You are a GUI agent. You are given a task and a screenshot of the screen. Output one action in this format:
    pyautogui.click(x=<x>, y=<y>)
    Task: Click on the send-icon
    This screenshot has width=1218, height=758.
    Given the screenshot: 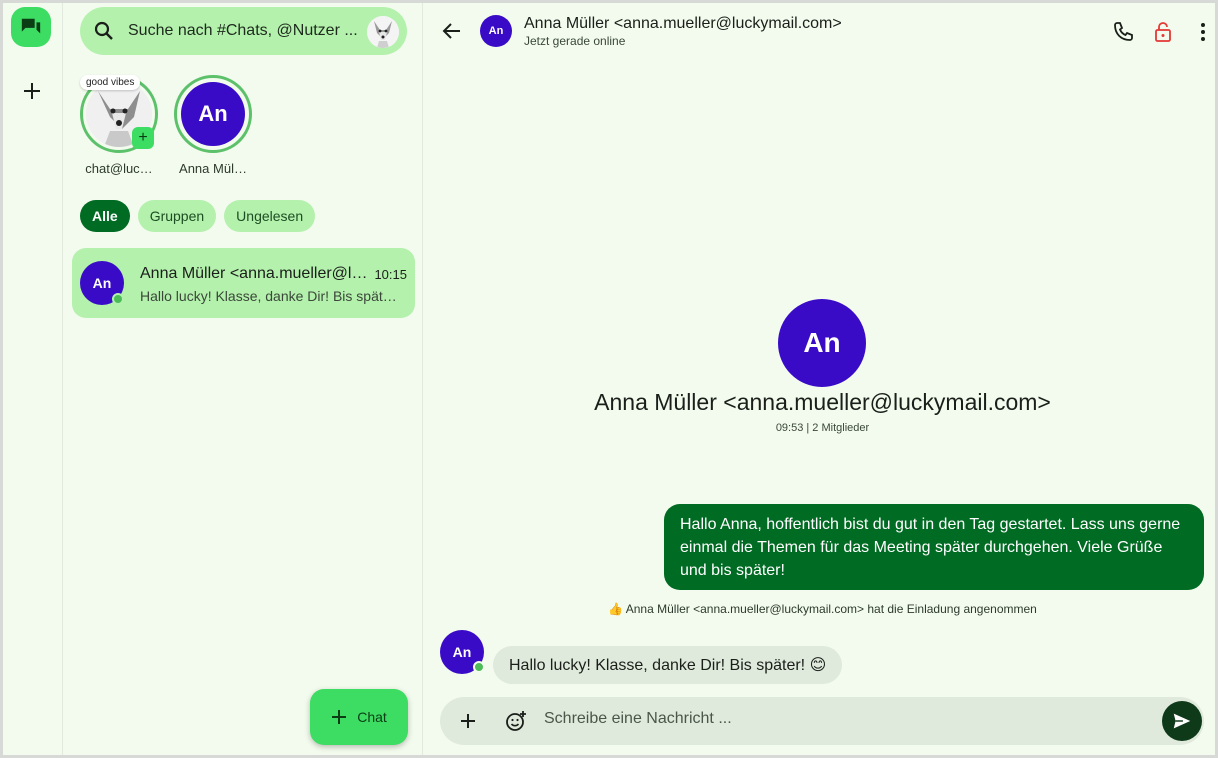 What is the action you would take?
    pyautogui.click(x=1182, y=721)
    